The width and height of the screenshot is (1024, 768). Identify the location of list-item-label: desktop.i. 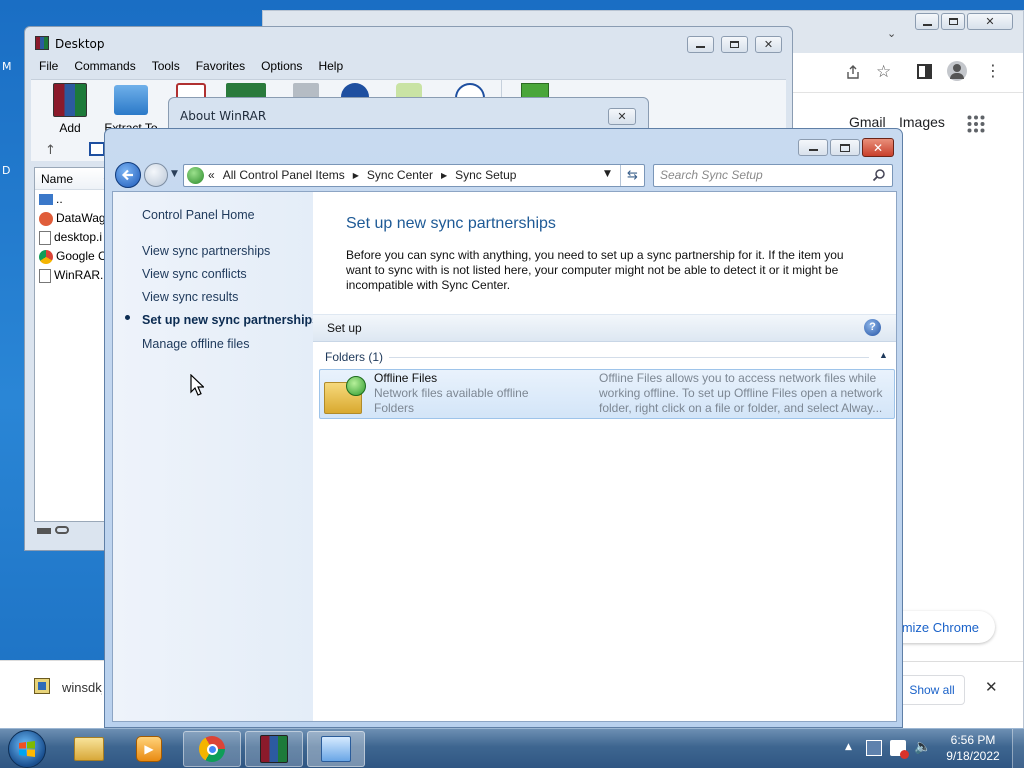
(78, 237).